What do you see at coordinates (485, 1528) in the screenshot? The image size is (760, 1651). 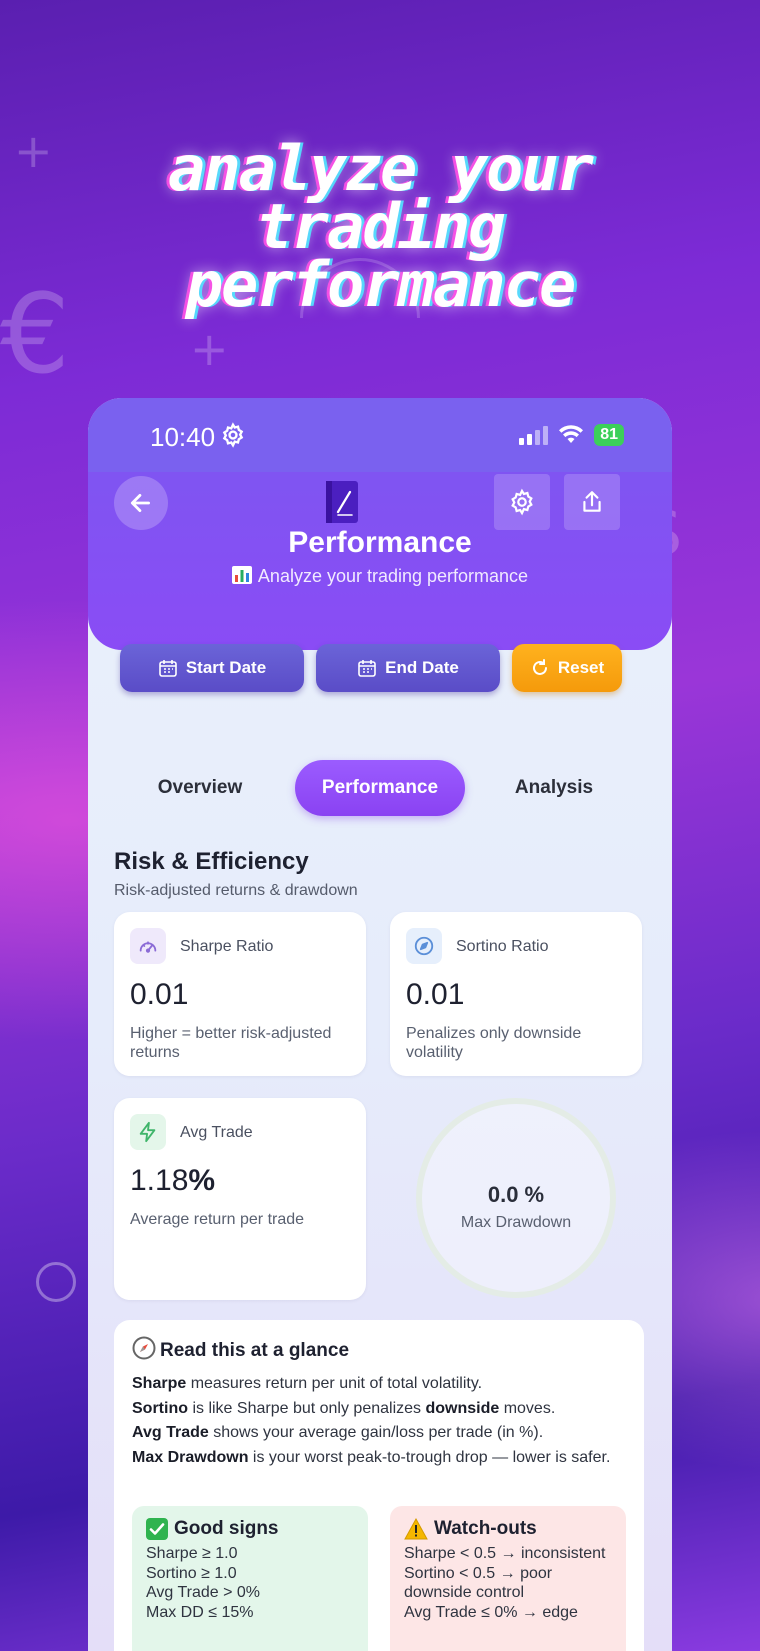 I see `watch-outs-title: Watch-outs` at bounding box center [485, 1528].